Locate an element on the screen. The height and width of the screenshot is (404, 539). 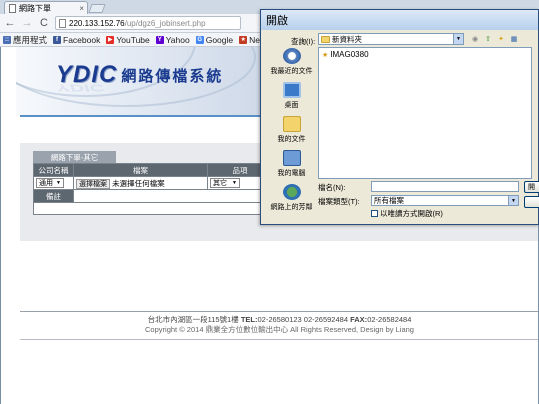
youtube-icon: ▶ is located at coordinates (110, 39).